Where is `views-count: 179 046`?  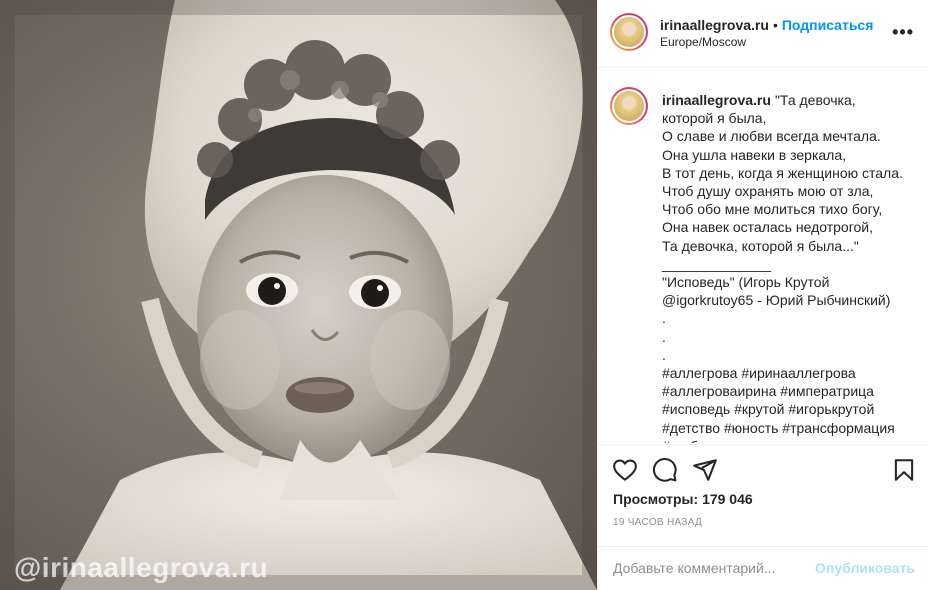 views-count: 179 046 is located at coordinates (727, 499).